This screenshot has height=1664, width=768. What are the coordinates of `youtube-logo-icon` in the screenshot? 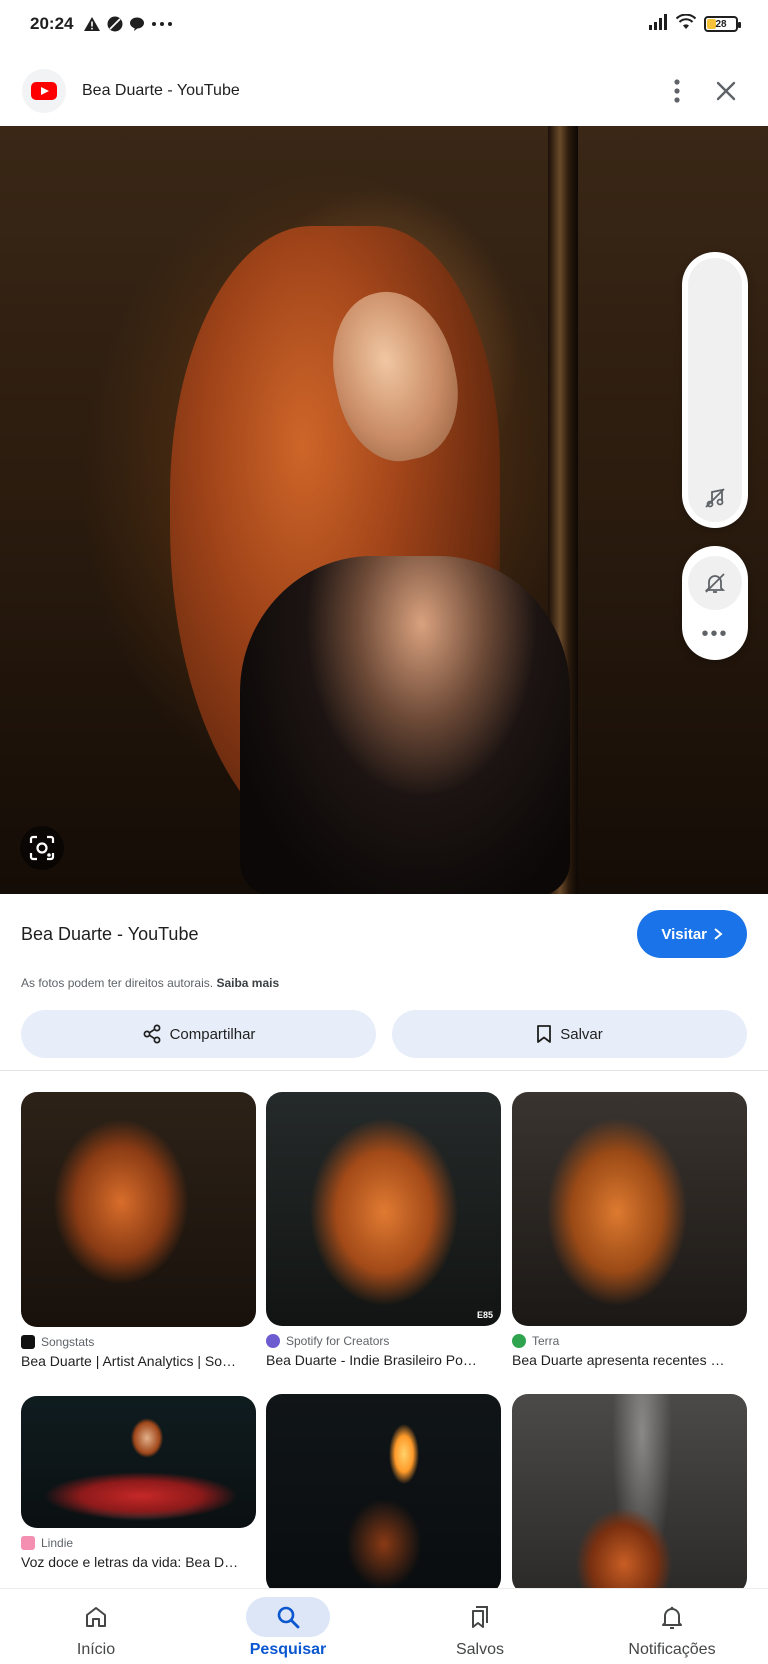 It's located at (44, 91).